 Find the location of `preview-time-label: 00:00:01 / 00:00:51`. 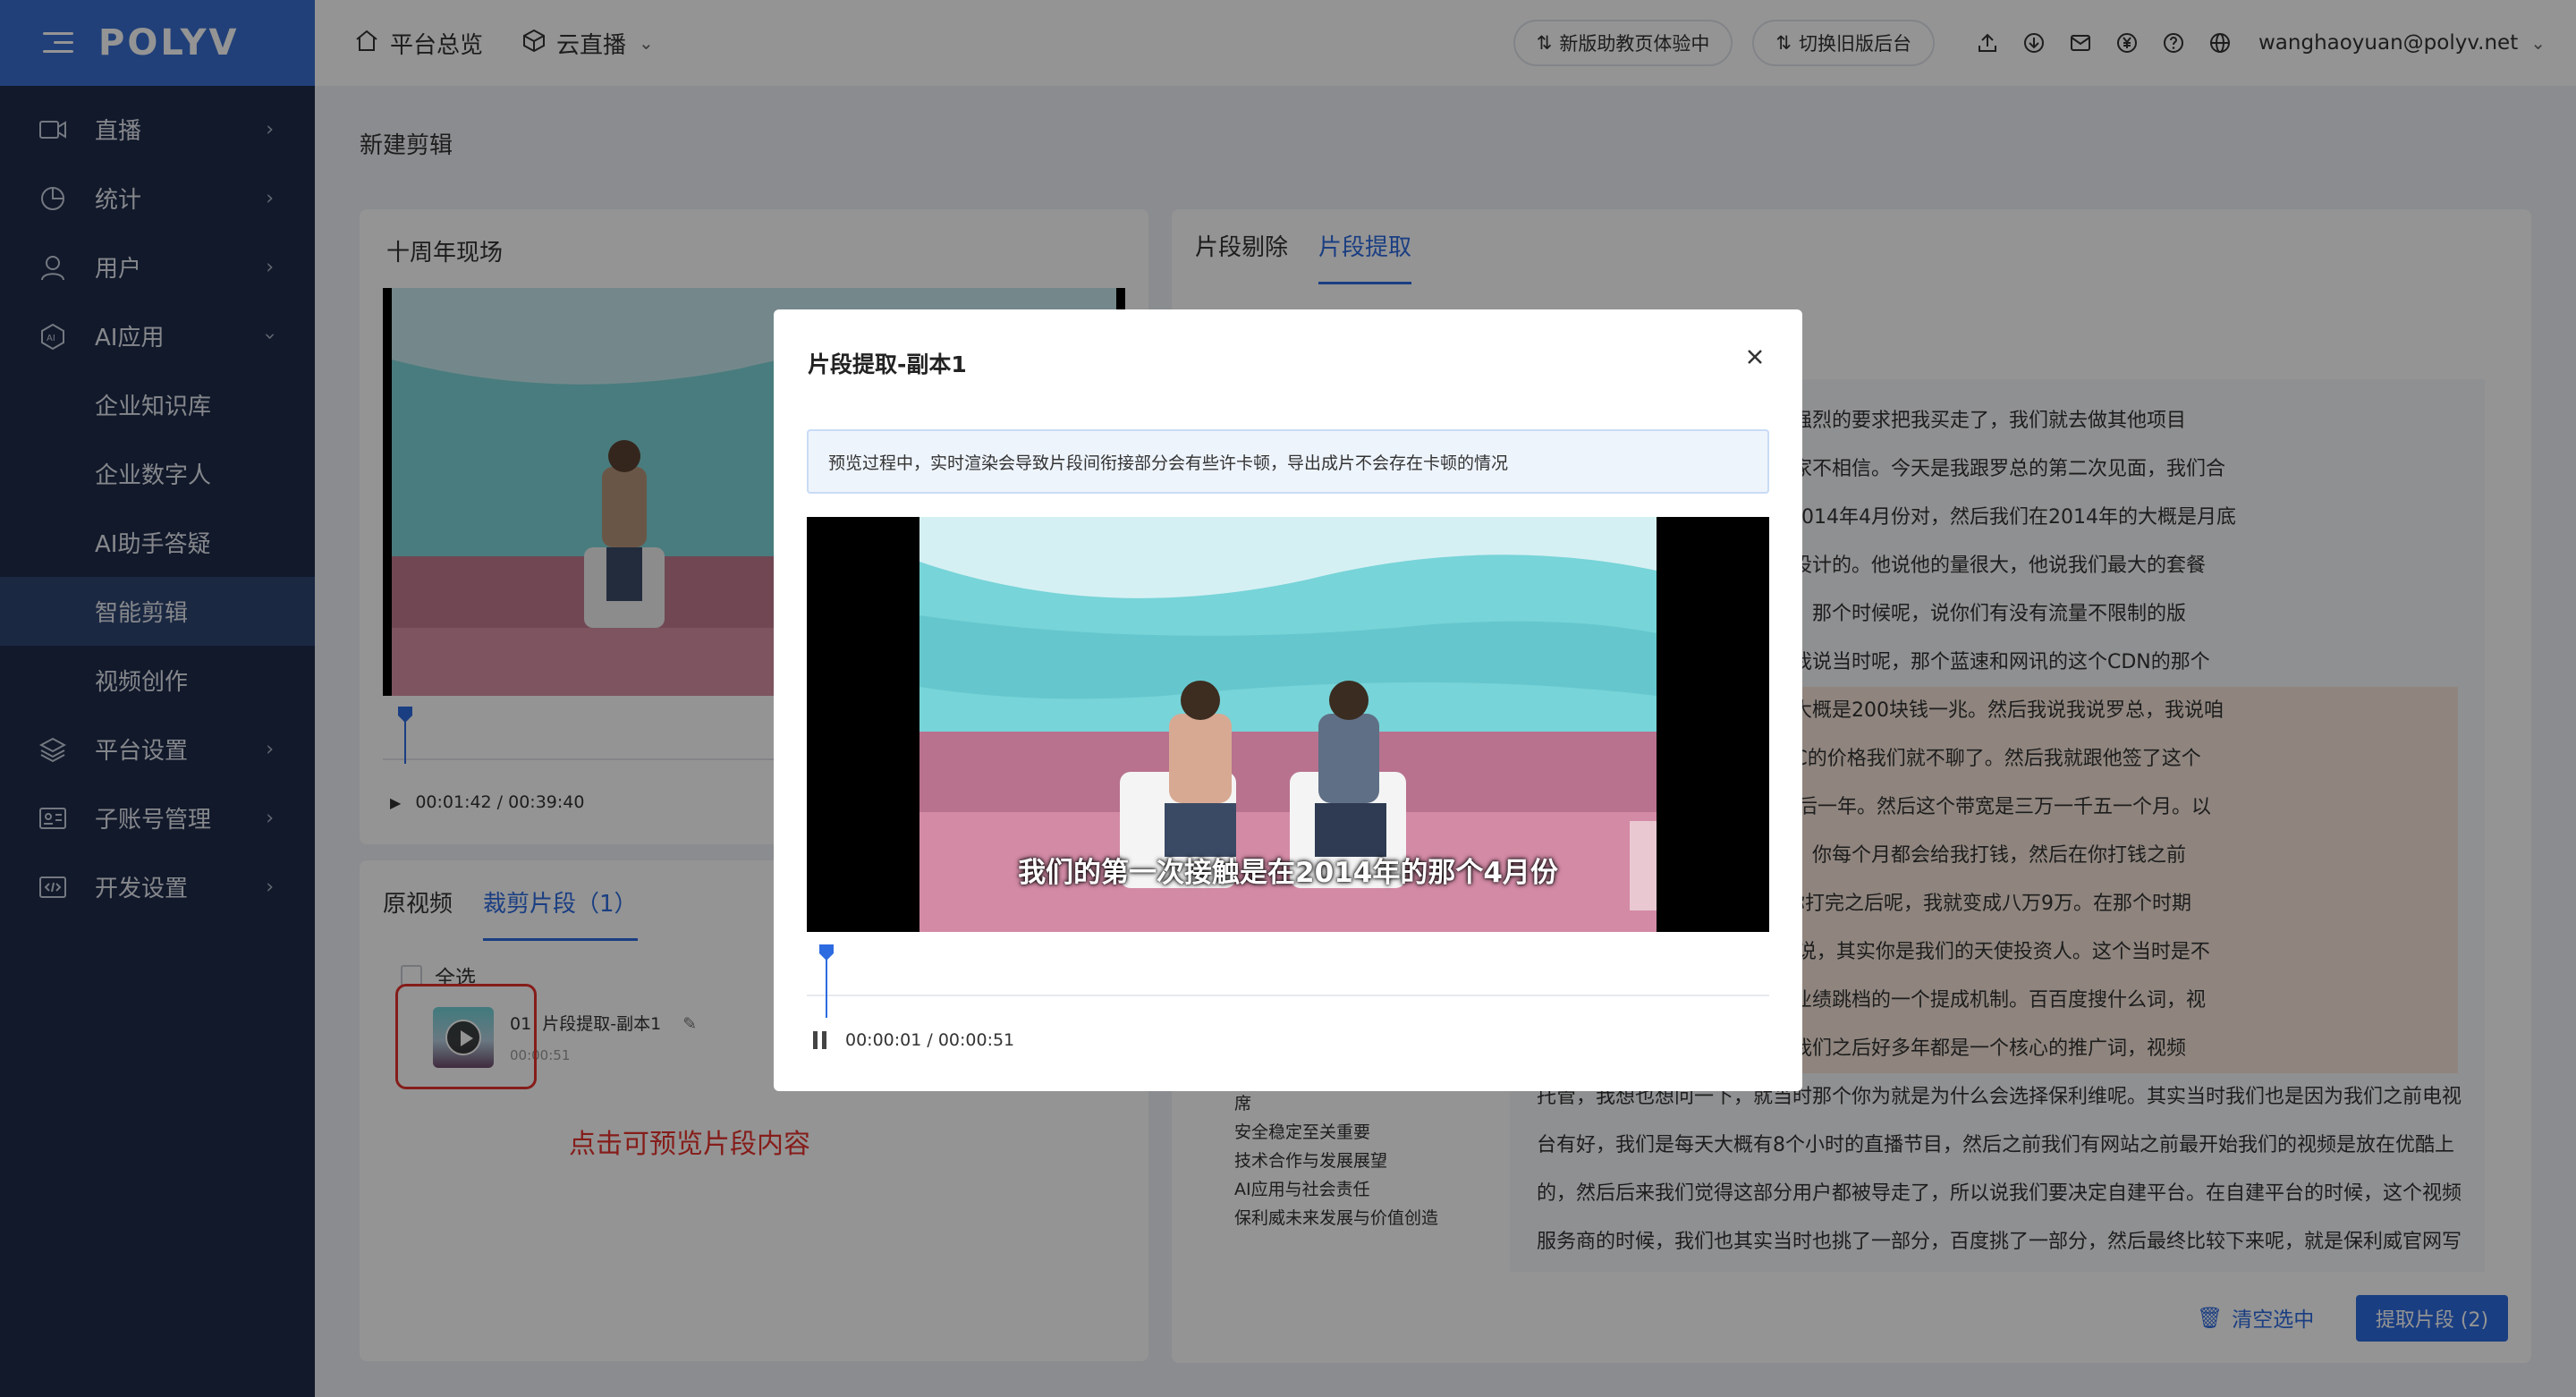

preview-time-label: 00:00:01 / 00:00:51 is located at coordinates (930, 1040).